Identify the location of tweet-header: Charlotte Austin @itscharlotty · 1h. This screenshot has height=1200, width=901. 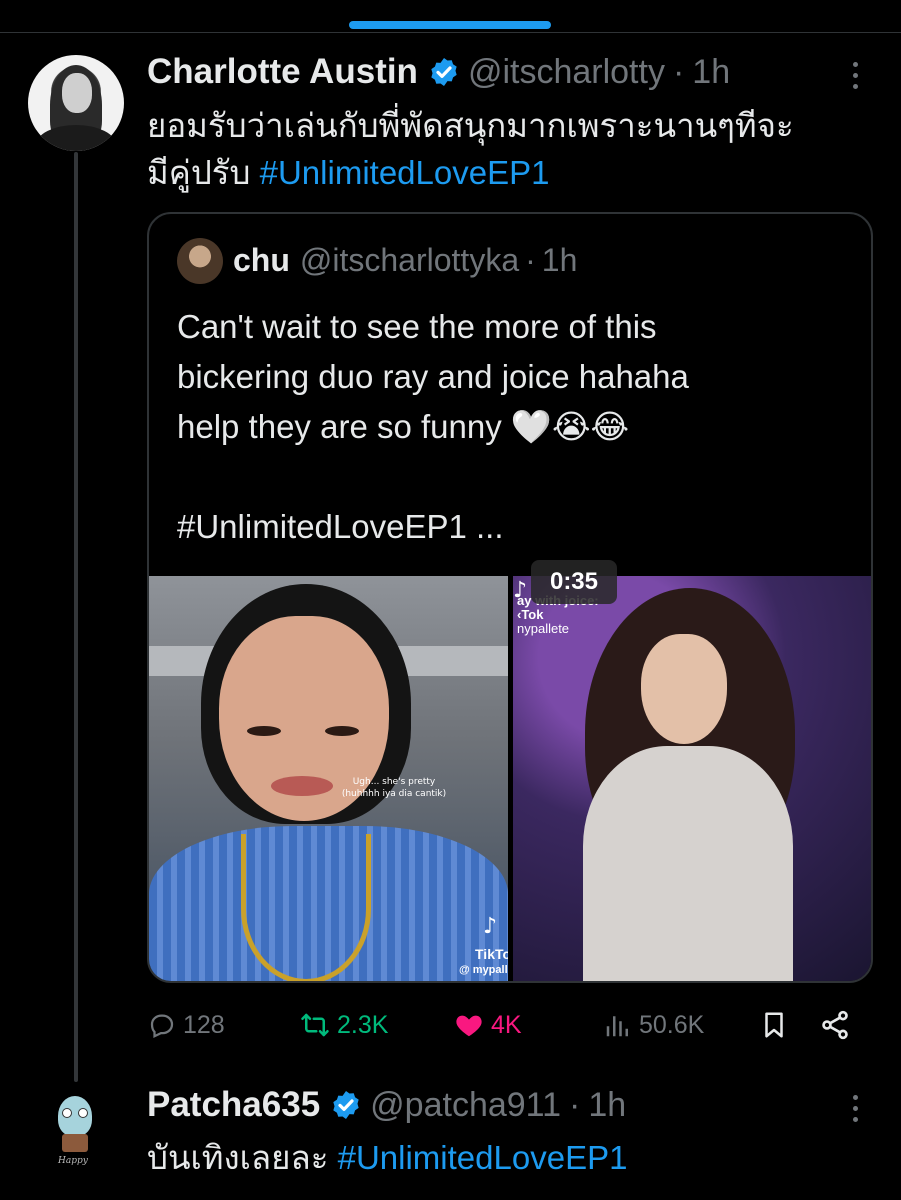
(438, 72).